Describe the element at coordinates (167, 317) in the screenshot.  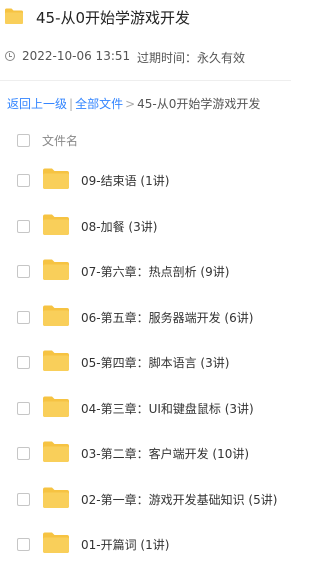
I see `folder-name: 06-第五章：服务器端开发 (6讲)` at that location.